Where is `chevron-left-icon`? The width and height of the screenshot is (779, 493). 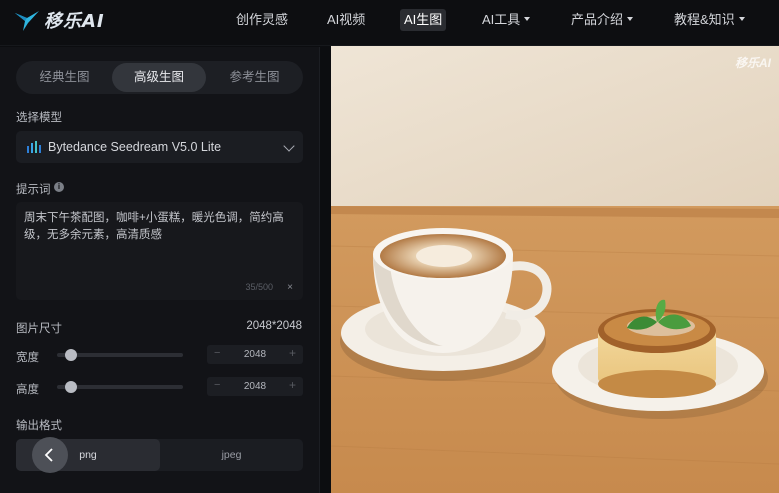 chevron-left-icon is located at coordinates (48, 455).